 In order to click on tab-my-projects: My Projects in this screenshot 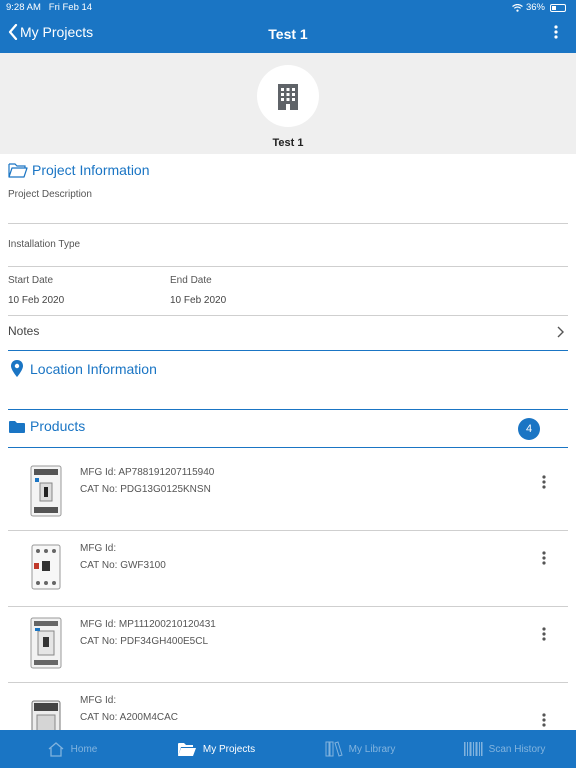, I will do `click(216, 749)`.